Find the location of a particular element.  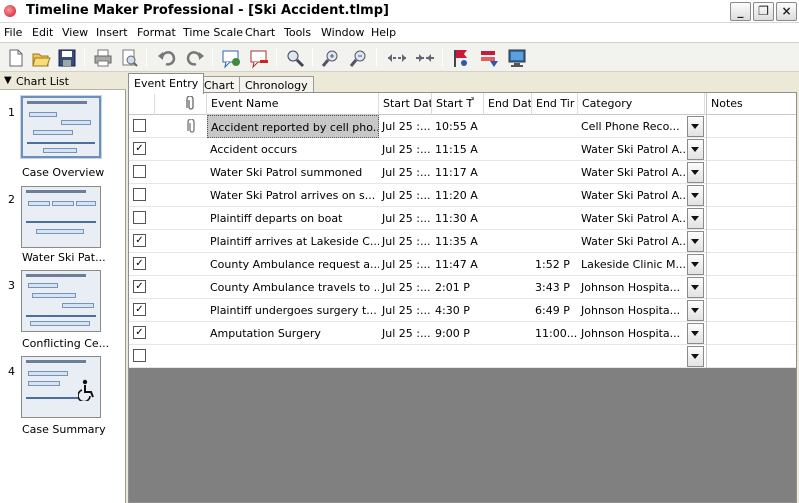

event-name-cell: Accident occurs is located at coordinates (293, 149).